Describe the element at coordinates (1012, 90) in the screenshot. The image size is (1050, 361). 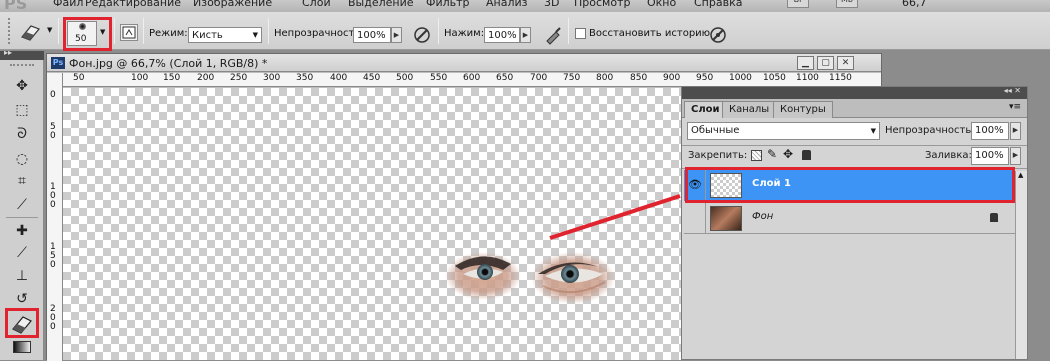
I see `collapse-panel-icon: ◂◂ ✕` at that location.